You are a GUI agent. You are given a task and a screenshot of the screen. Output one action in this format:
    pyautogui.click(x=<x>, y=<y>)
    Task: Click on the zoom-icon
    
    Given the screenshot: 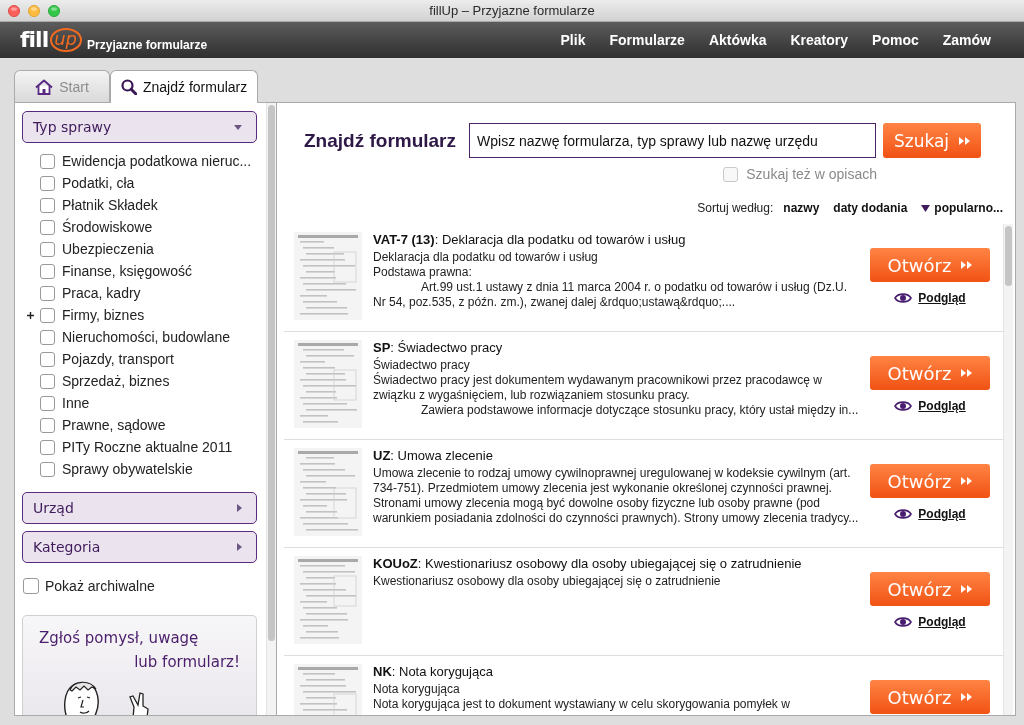 What is the action you would take?
    pyautogui.click(x=54, y=10)
    